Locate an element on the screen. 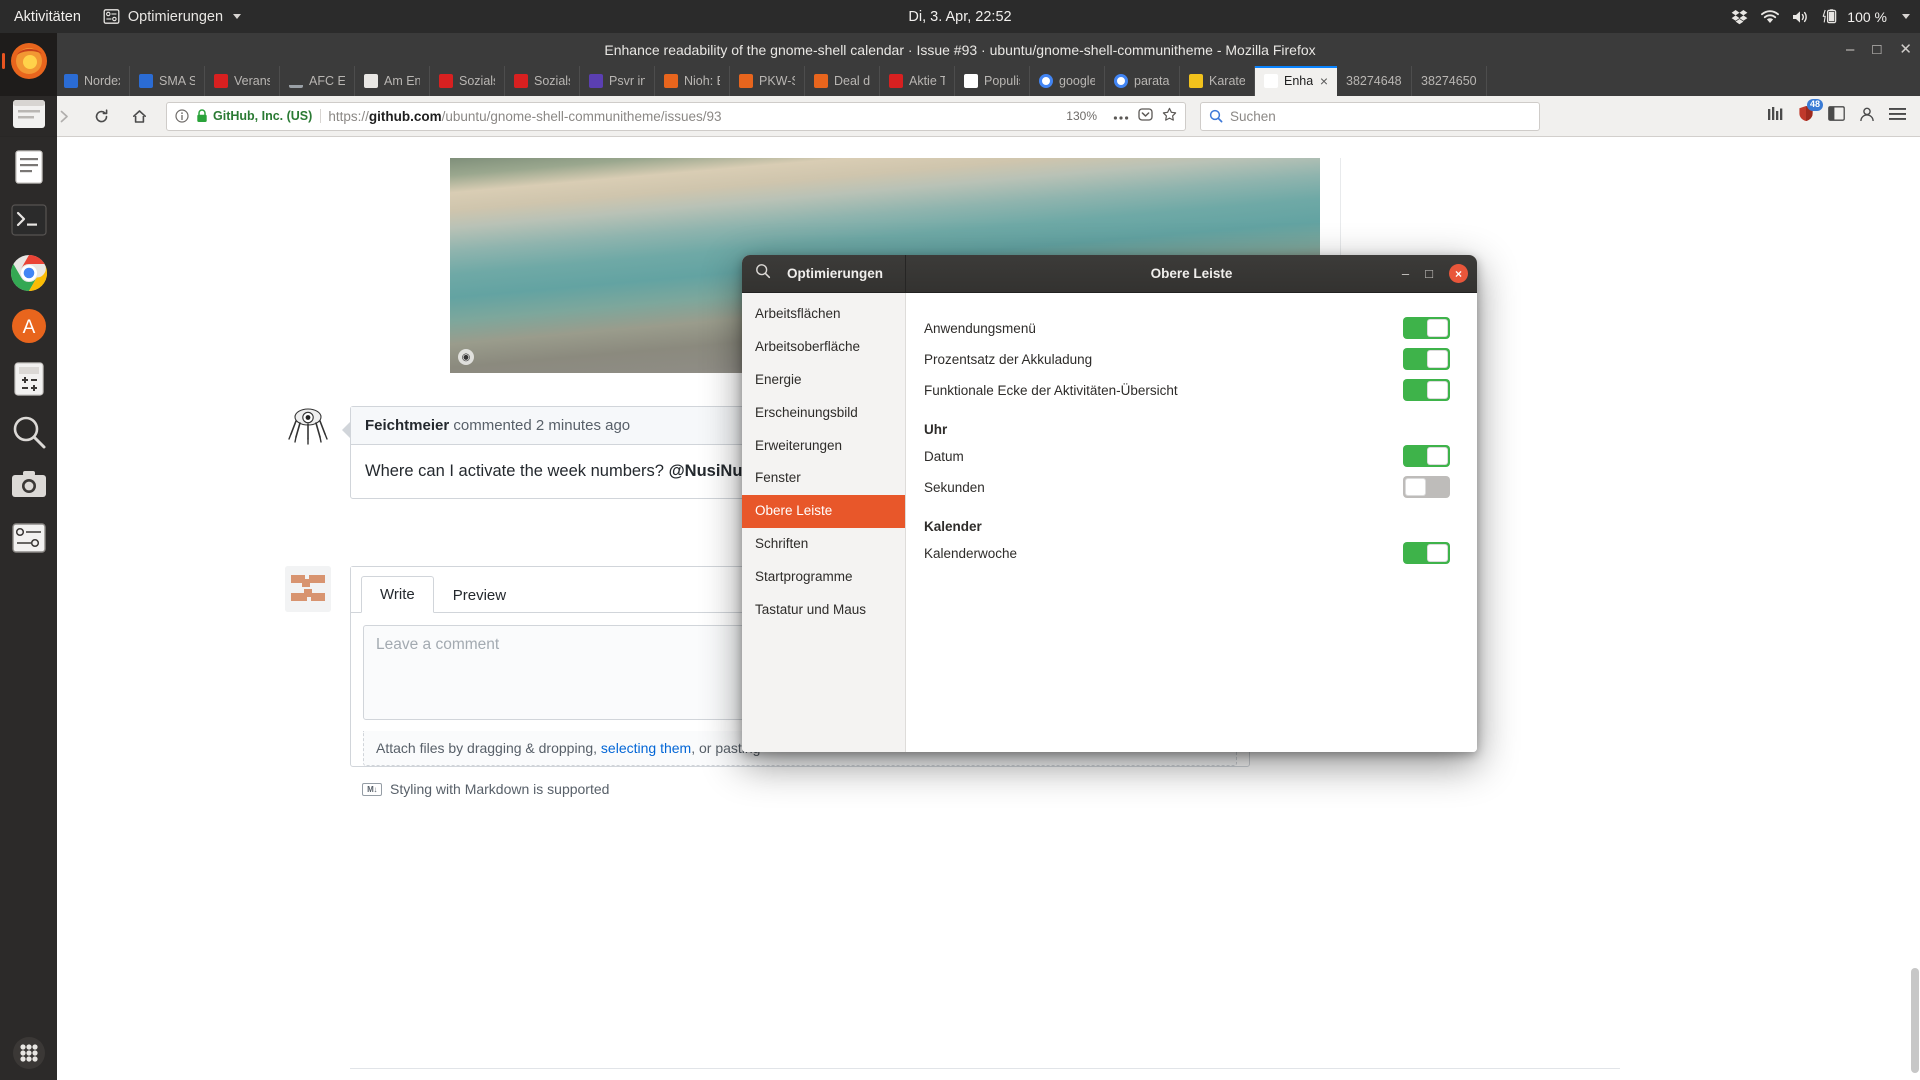 The width and height of the screenshot is (1920, 1080). browser-tab: Enha × is located at coordinates (1296, 81).